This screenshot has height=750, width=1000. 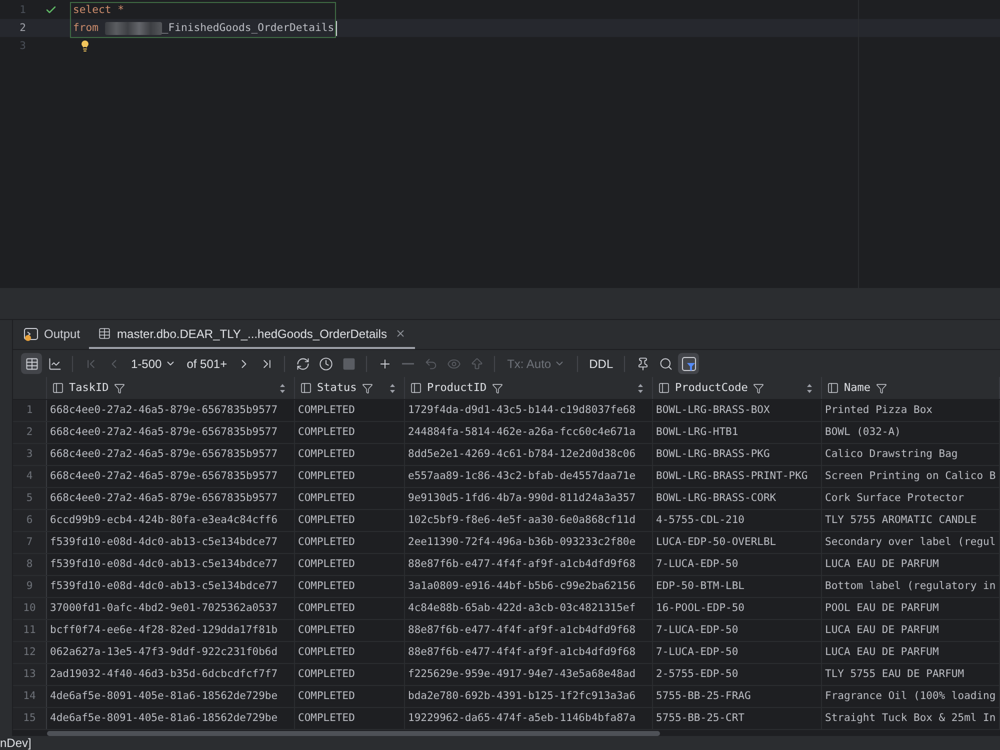 I want to click on row-number: 11, so click(x=30, y=630).